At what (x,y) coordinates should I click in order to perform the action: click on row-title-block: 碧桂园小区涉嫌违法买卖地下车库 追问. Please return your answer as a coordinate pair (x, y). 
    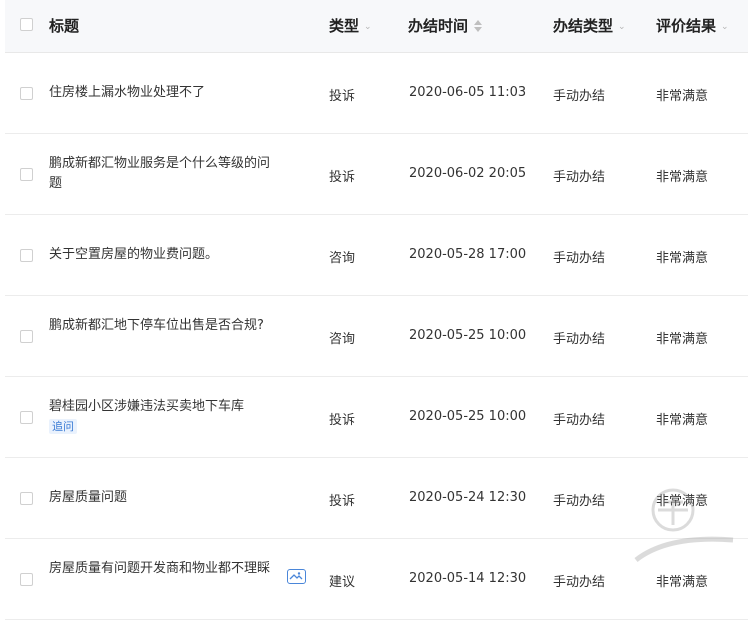
    Looking at the image, I should click on (161, 417).